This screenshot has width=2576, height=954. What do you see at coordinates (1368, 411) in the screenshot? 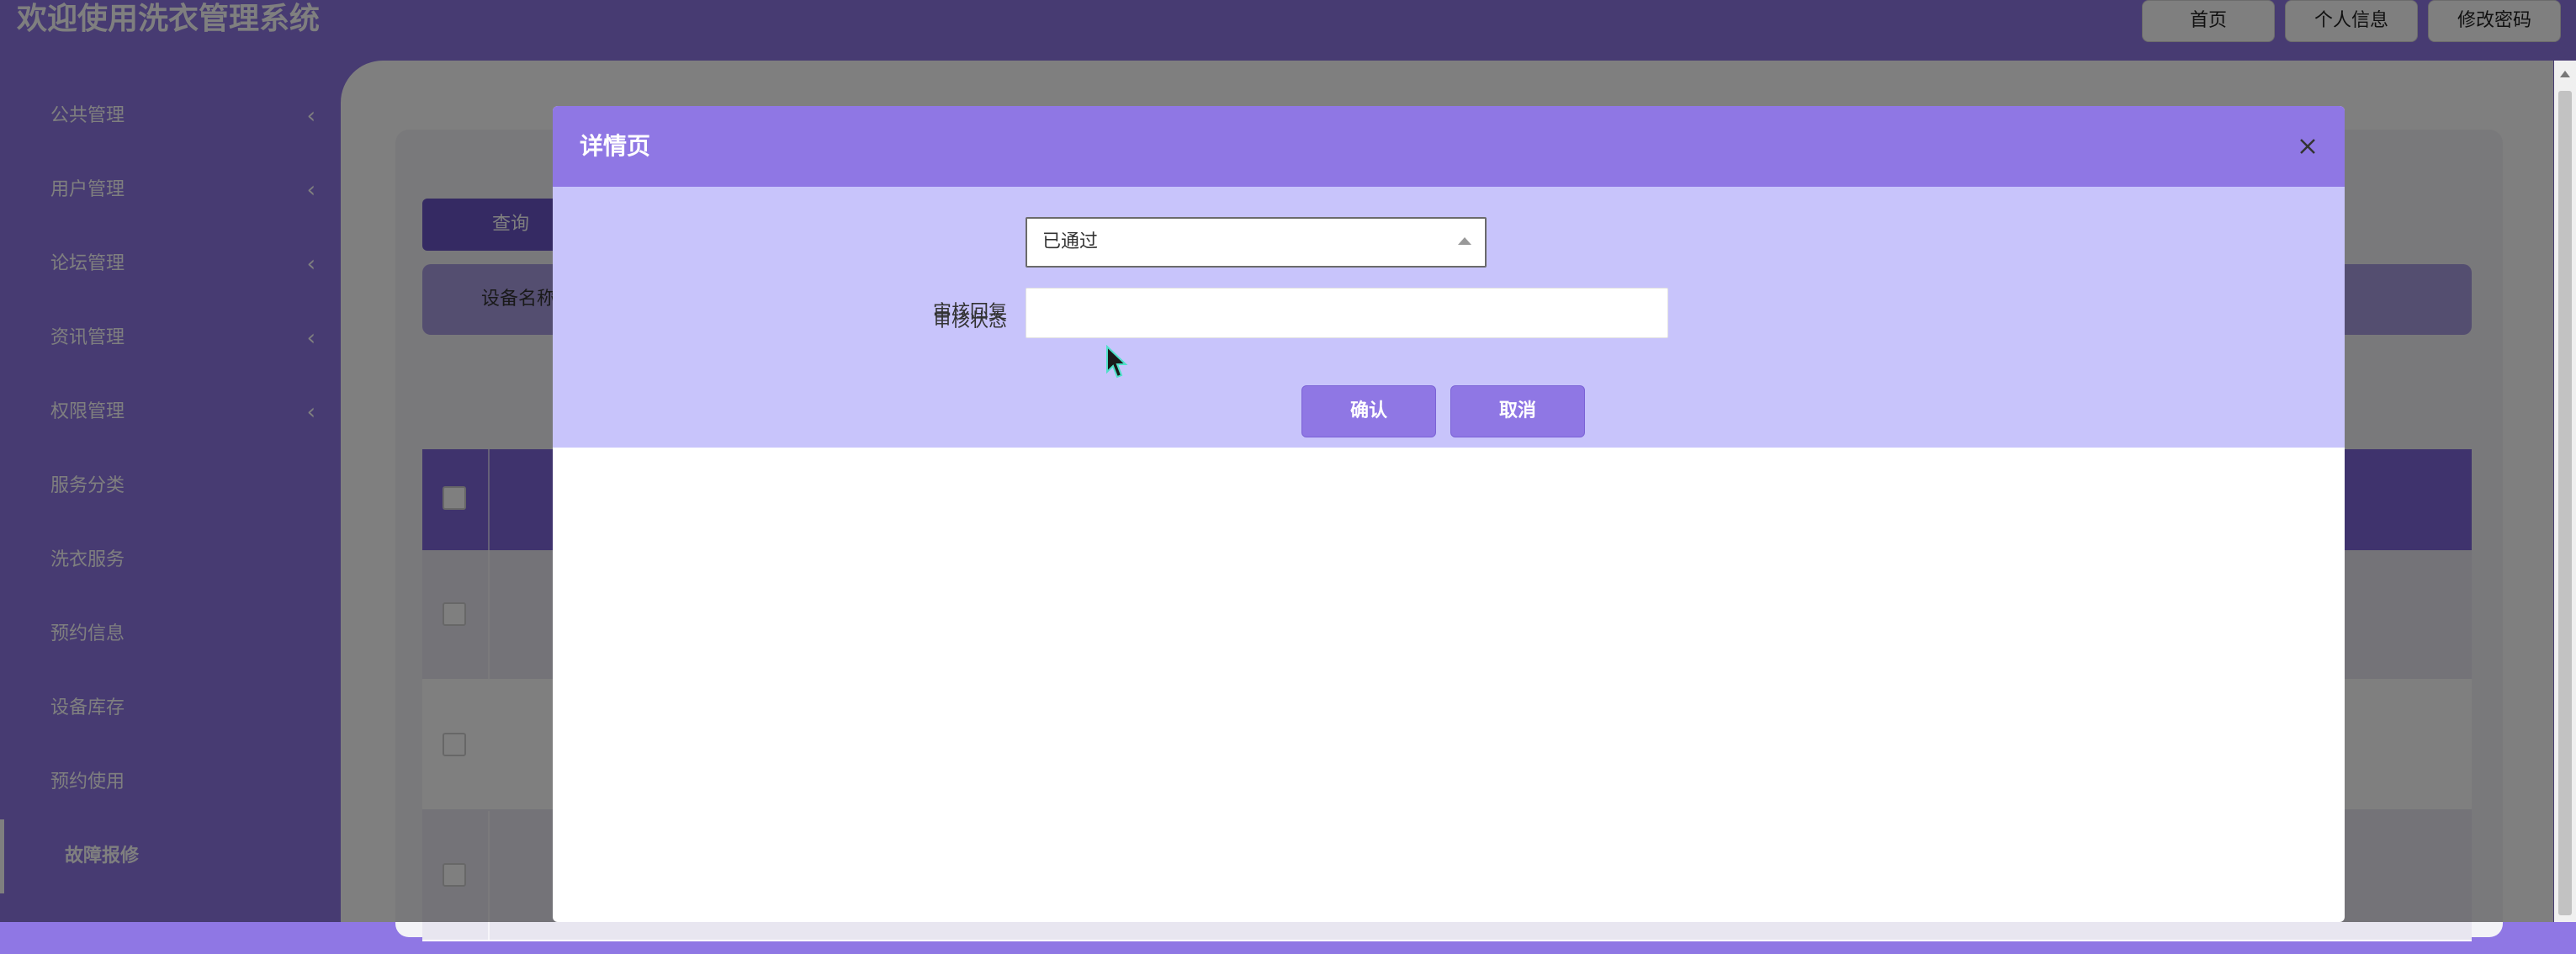
I see `confirm-button: 确认` at bounding box center [1368, 411].